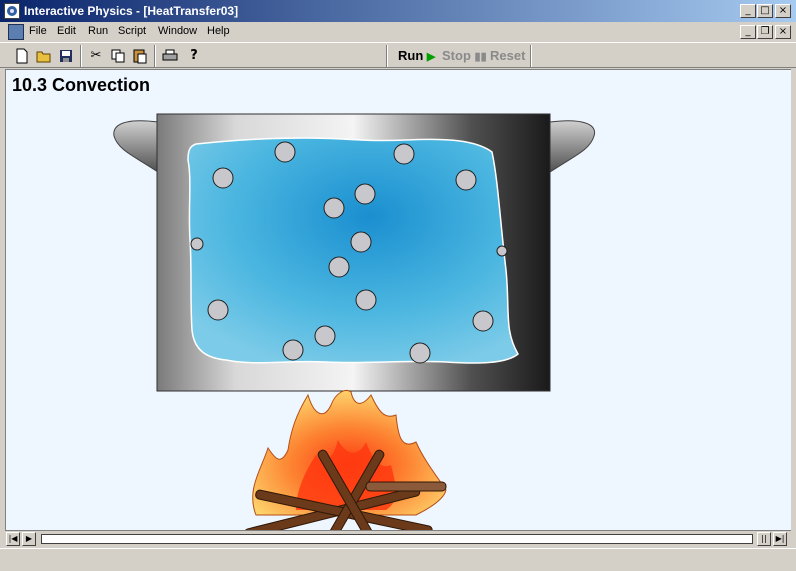 The height and width of the screenshot is (571, 796). Describe the element at coordinates (170, 56) in the screenshot. I see `print-icon` at that location.